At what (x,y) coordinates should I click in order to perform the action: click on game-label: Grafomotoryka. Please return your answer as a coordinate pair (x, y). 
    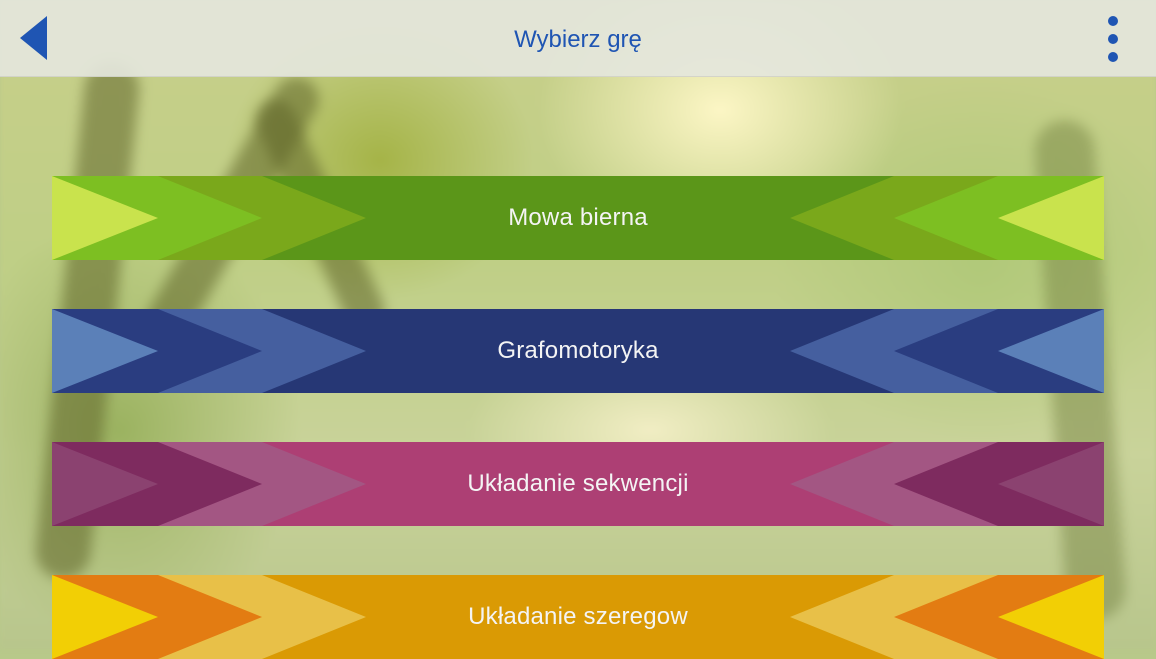
    Looking at the image, I should click on (578, 350).